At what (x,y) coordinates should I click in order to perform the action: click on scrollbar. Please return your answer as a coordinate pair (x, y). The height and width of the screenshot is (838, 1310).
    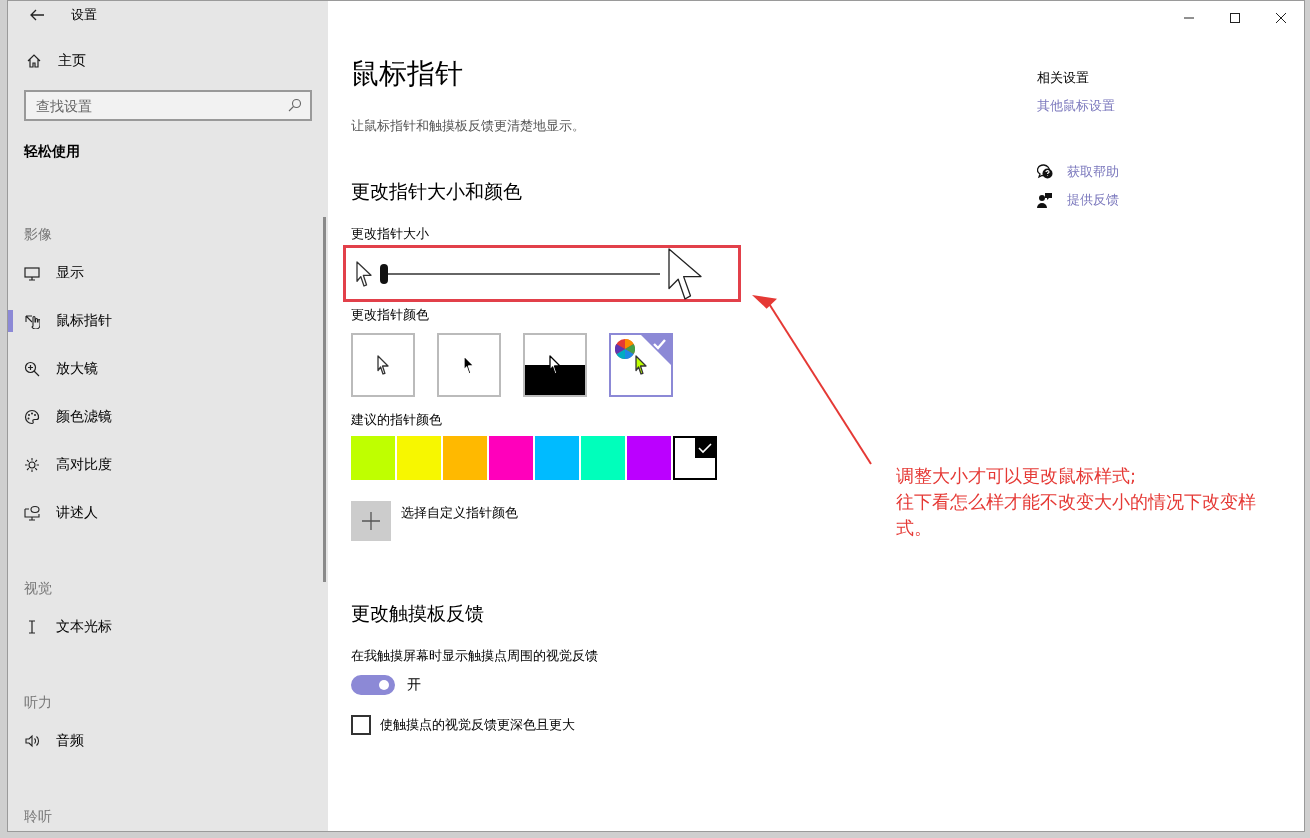
    Looking at the image, I should click on (324, 399).